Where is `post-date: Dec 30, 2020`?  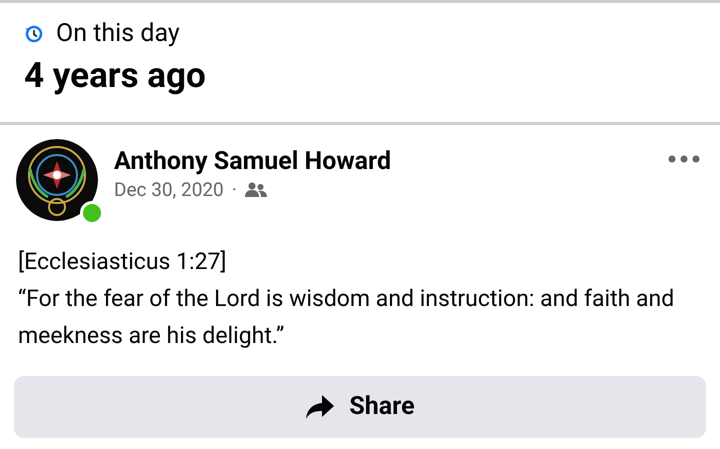 post-date: Dec 30, 2020 is located at coordinates (169, 190).